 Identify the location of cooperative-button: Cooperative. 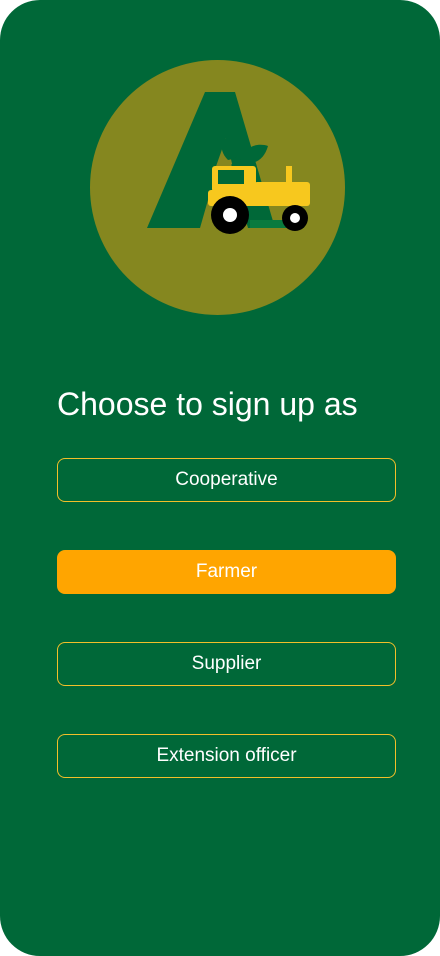
(226, 480).